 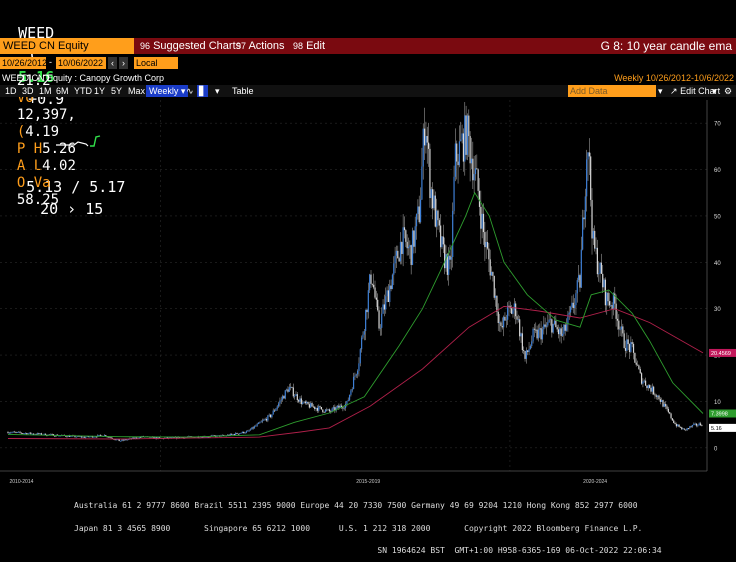 What do you see at coordinates (156, 68) in the screenshot?
I see `currency-field: Local CCY` at bounding box center [156, 68].